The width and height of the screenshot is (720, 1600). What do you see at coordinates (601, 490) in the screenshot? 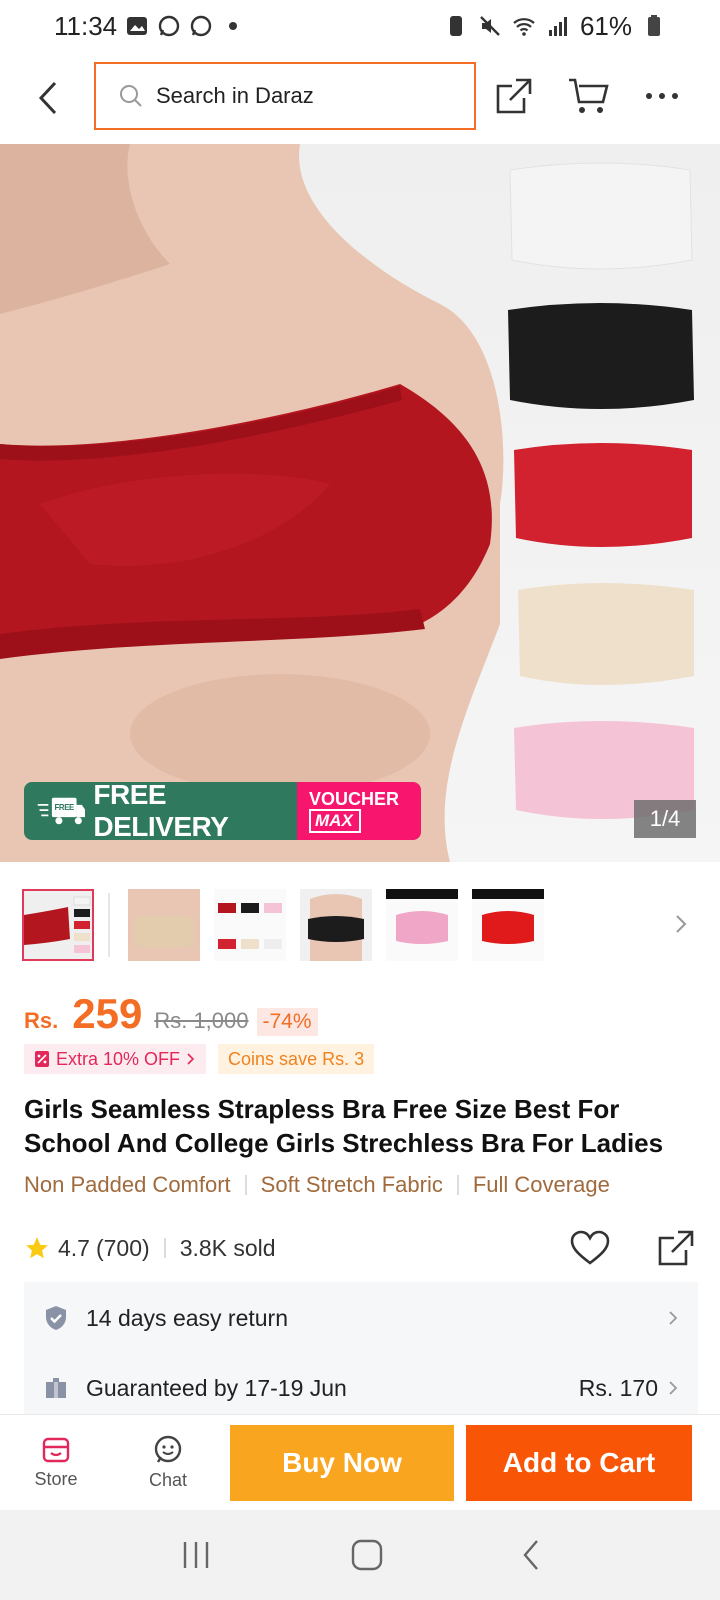
I see `color-swatches-image` at bounding box center [601, 490].